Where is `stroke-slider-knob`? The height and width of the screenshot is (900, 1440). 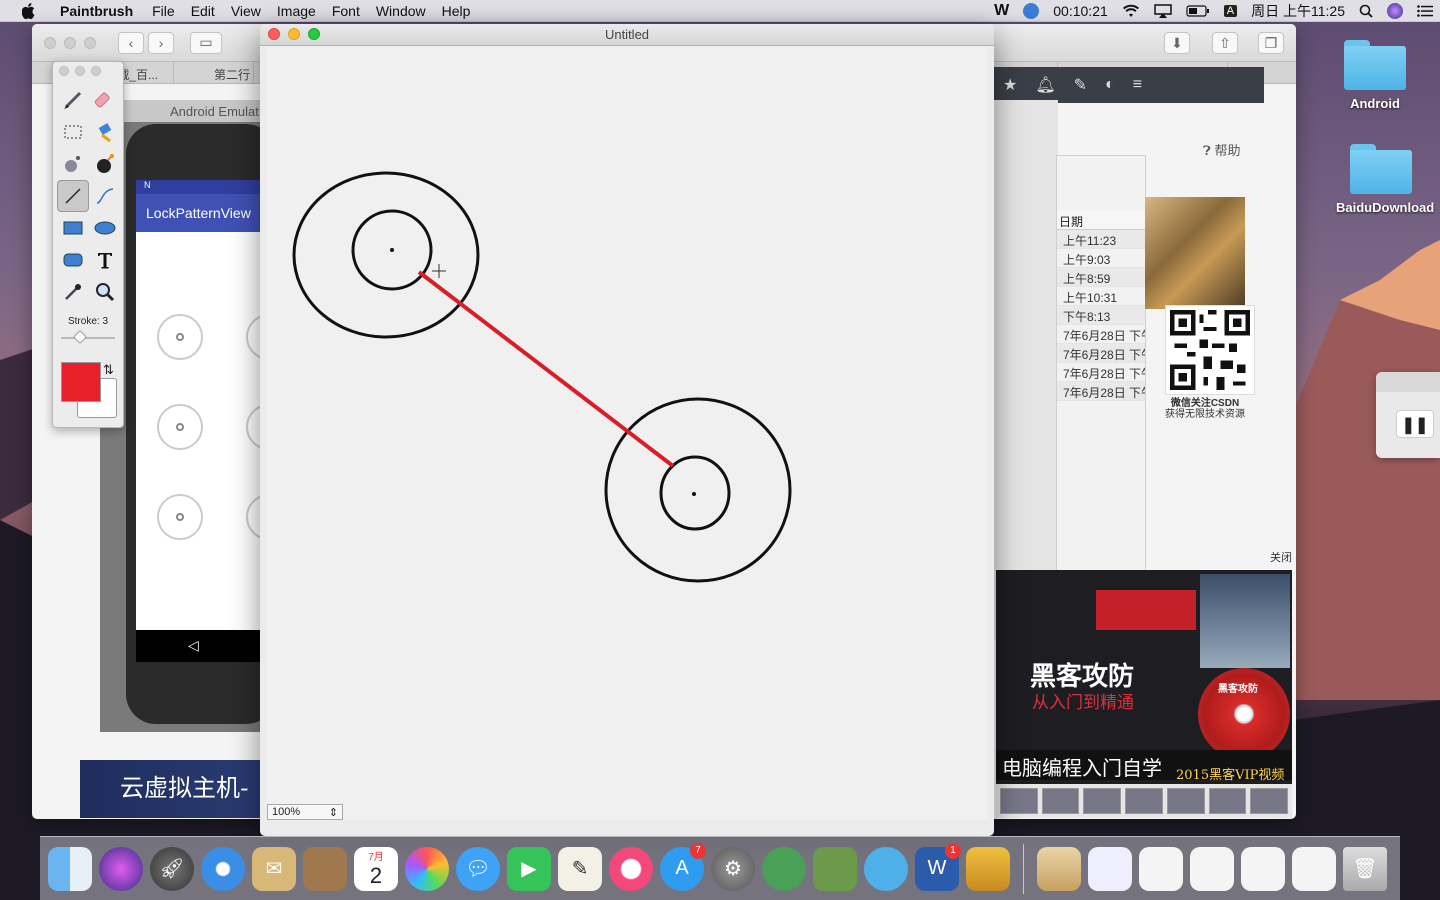
stroke-slider-knob is located at coordinates (80, 337).